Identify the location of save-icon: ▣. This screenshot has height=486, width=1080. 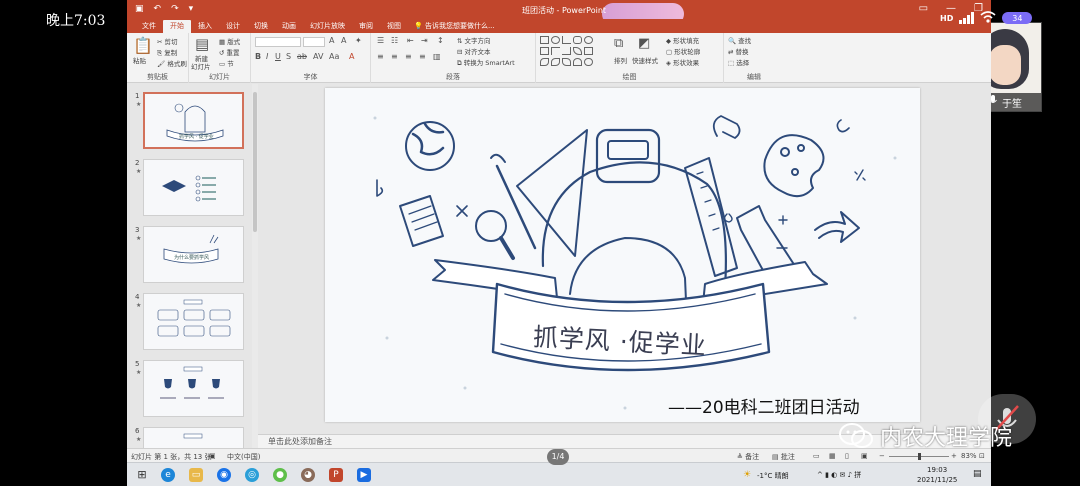
(139, 9).